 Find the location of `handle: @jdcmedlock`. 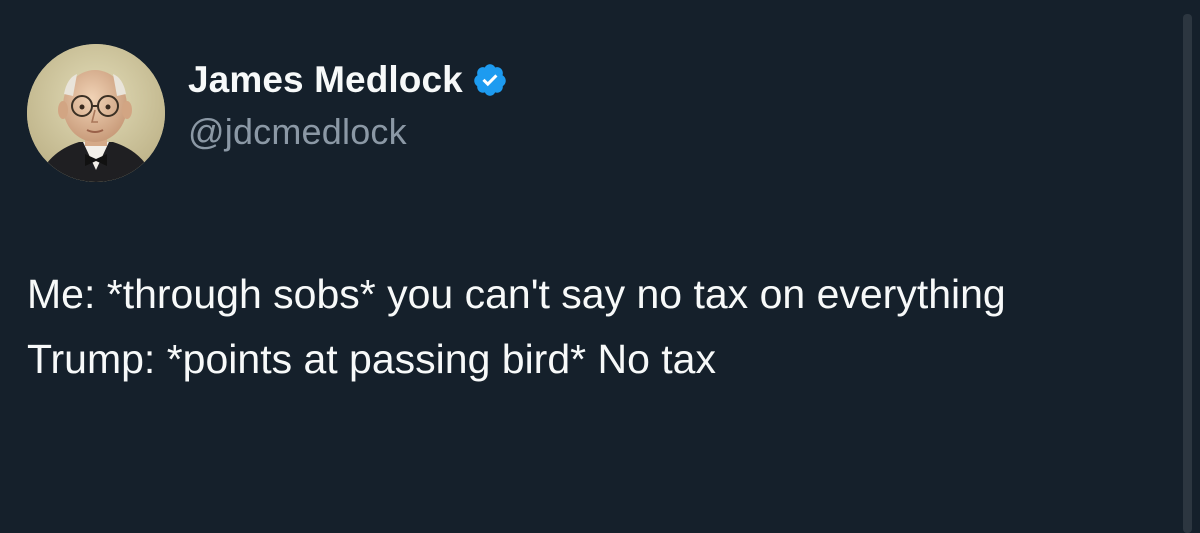

handle: @jdcmedlock is located at coordinates (348, 132).